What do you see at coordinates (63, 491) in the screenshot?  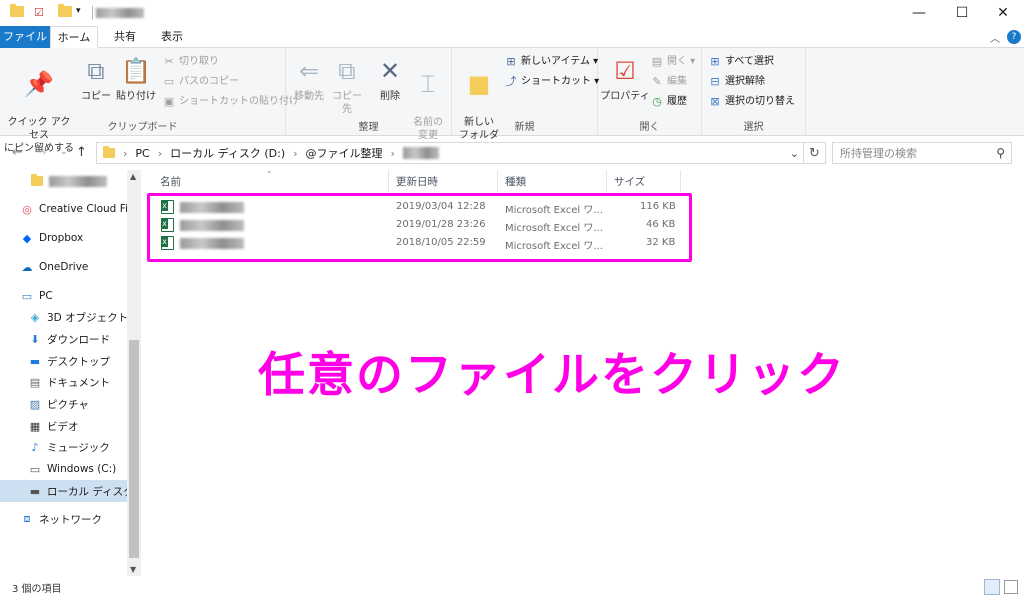 I see `nav-item-local-disk-d: ▬ ローカル ディスク (D:)` at bounding box center [63, 491].